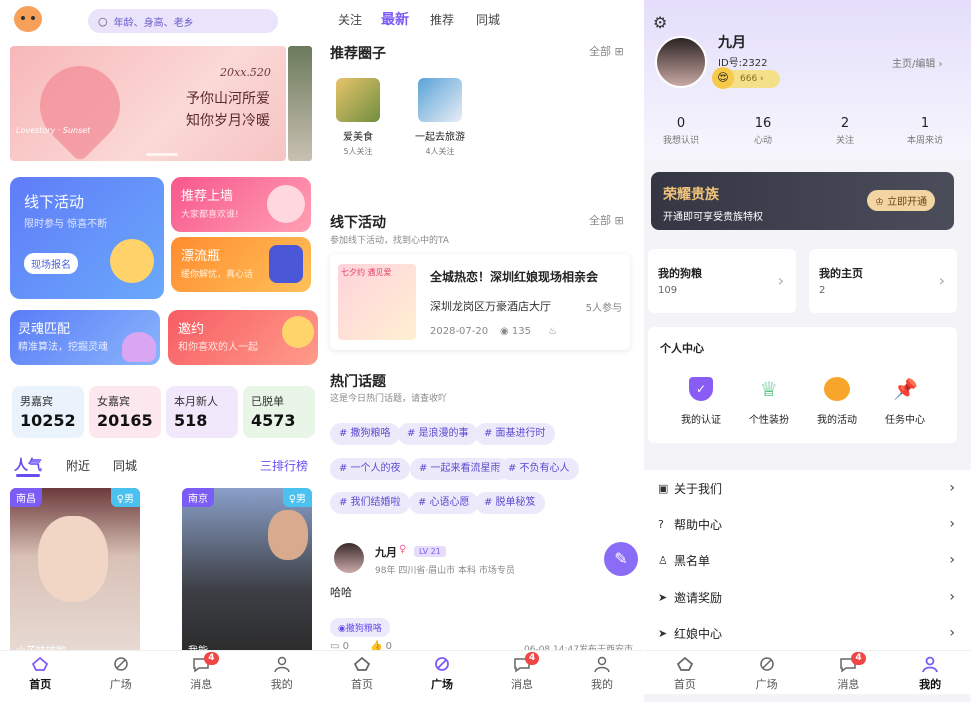  Describe the element at coordinates (53, 130) in the screenshot. I see `banner-caption: Lovestory · Sunset` at that location.